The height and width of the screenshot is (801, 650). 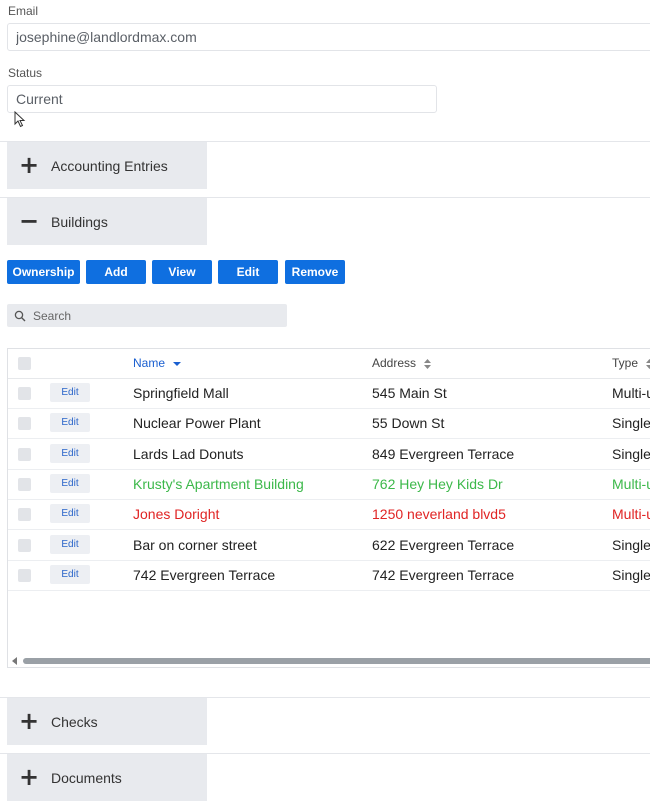 What do you see at coordinates (25, 73) in the screenshot?
I see `status-label: Status` at bounding box center [25, 73].